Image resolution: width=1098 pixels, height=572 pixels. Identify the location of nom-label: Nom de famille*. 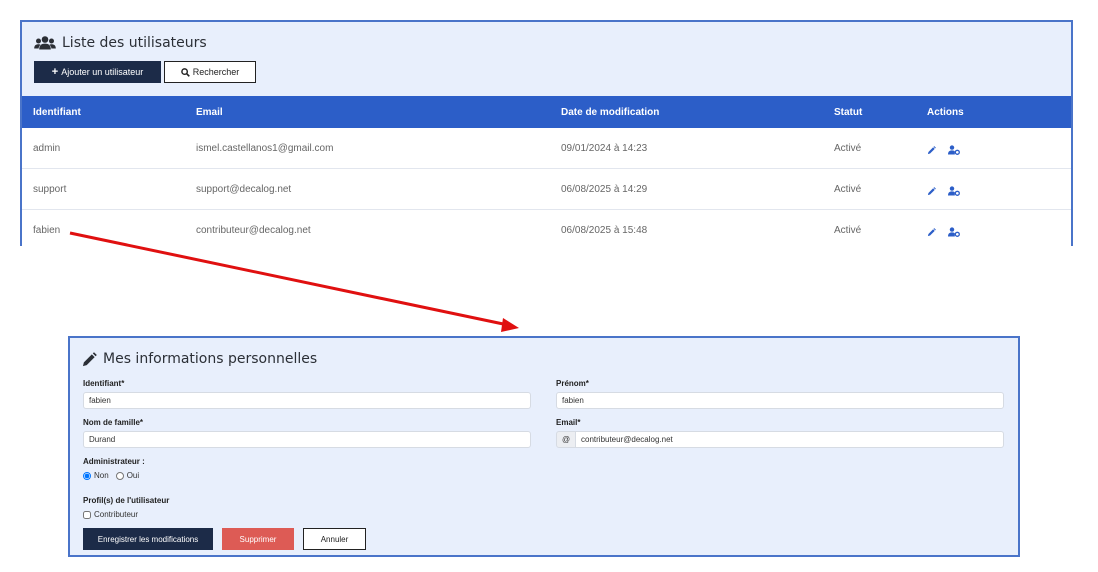
(113, 422).